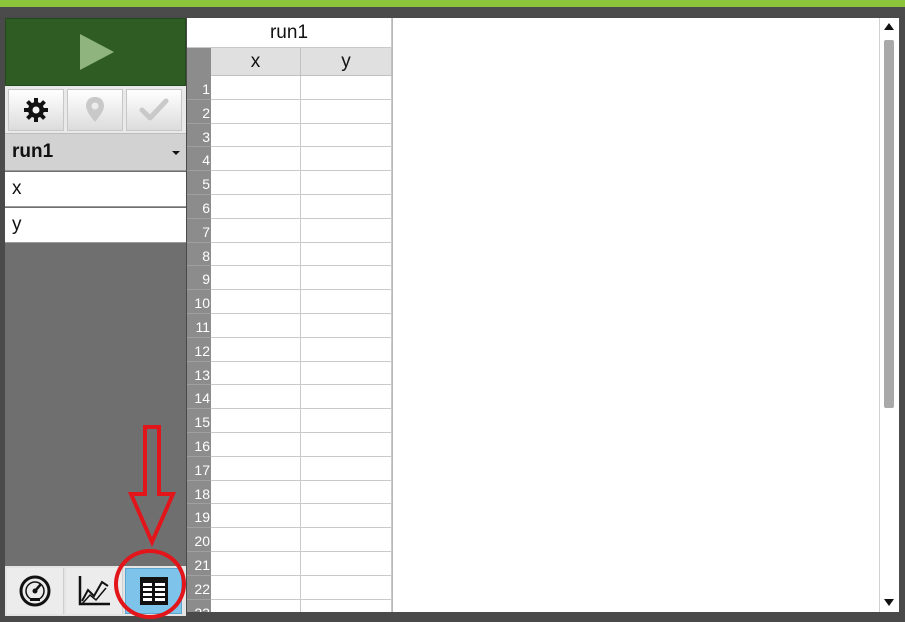  Describe the element at coordinates (199, 135) in the screenshot. I see `row-number: 3` at that location.